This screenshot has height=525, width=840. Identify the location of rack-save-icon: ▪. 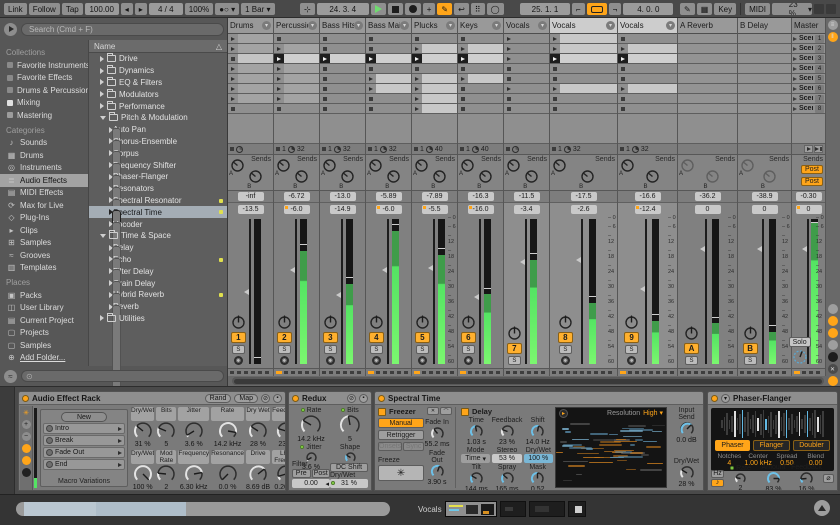
(277, 398).